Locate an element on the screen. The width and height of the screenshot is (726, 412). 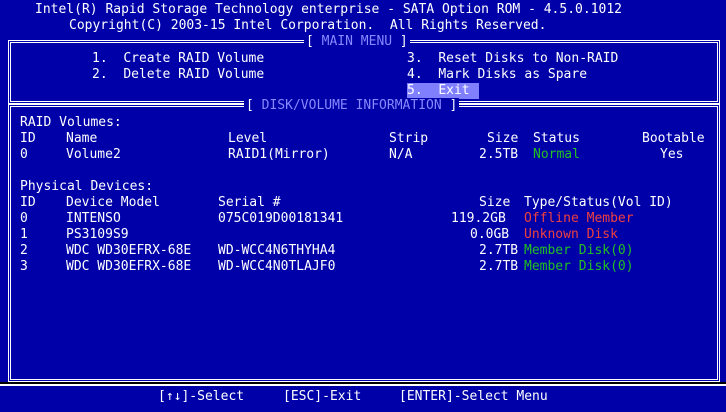
disk-volume-info-title: [ DISK/VOLUME INFORMATION ] is located at coordinates (352, 106).